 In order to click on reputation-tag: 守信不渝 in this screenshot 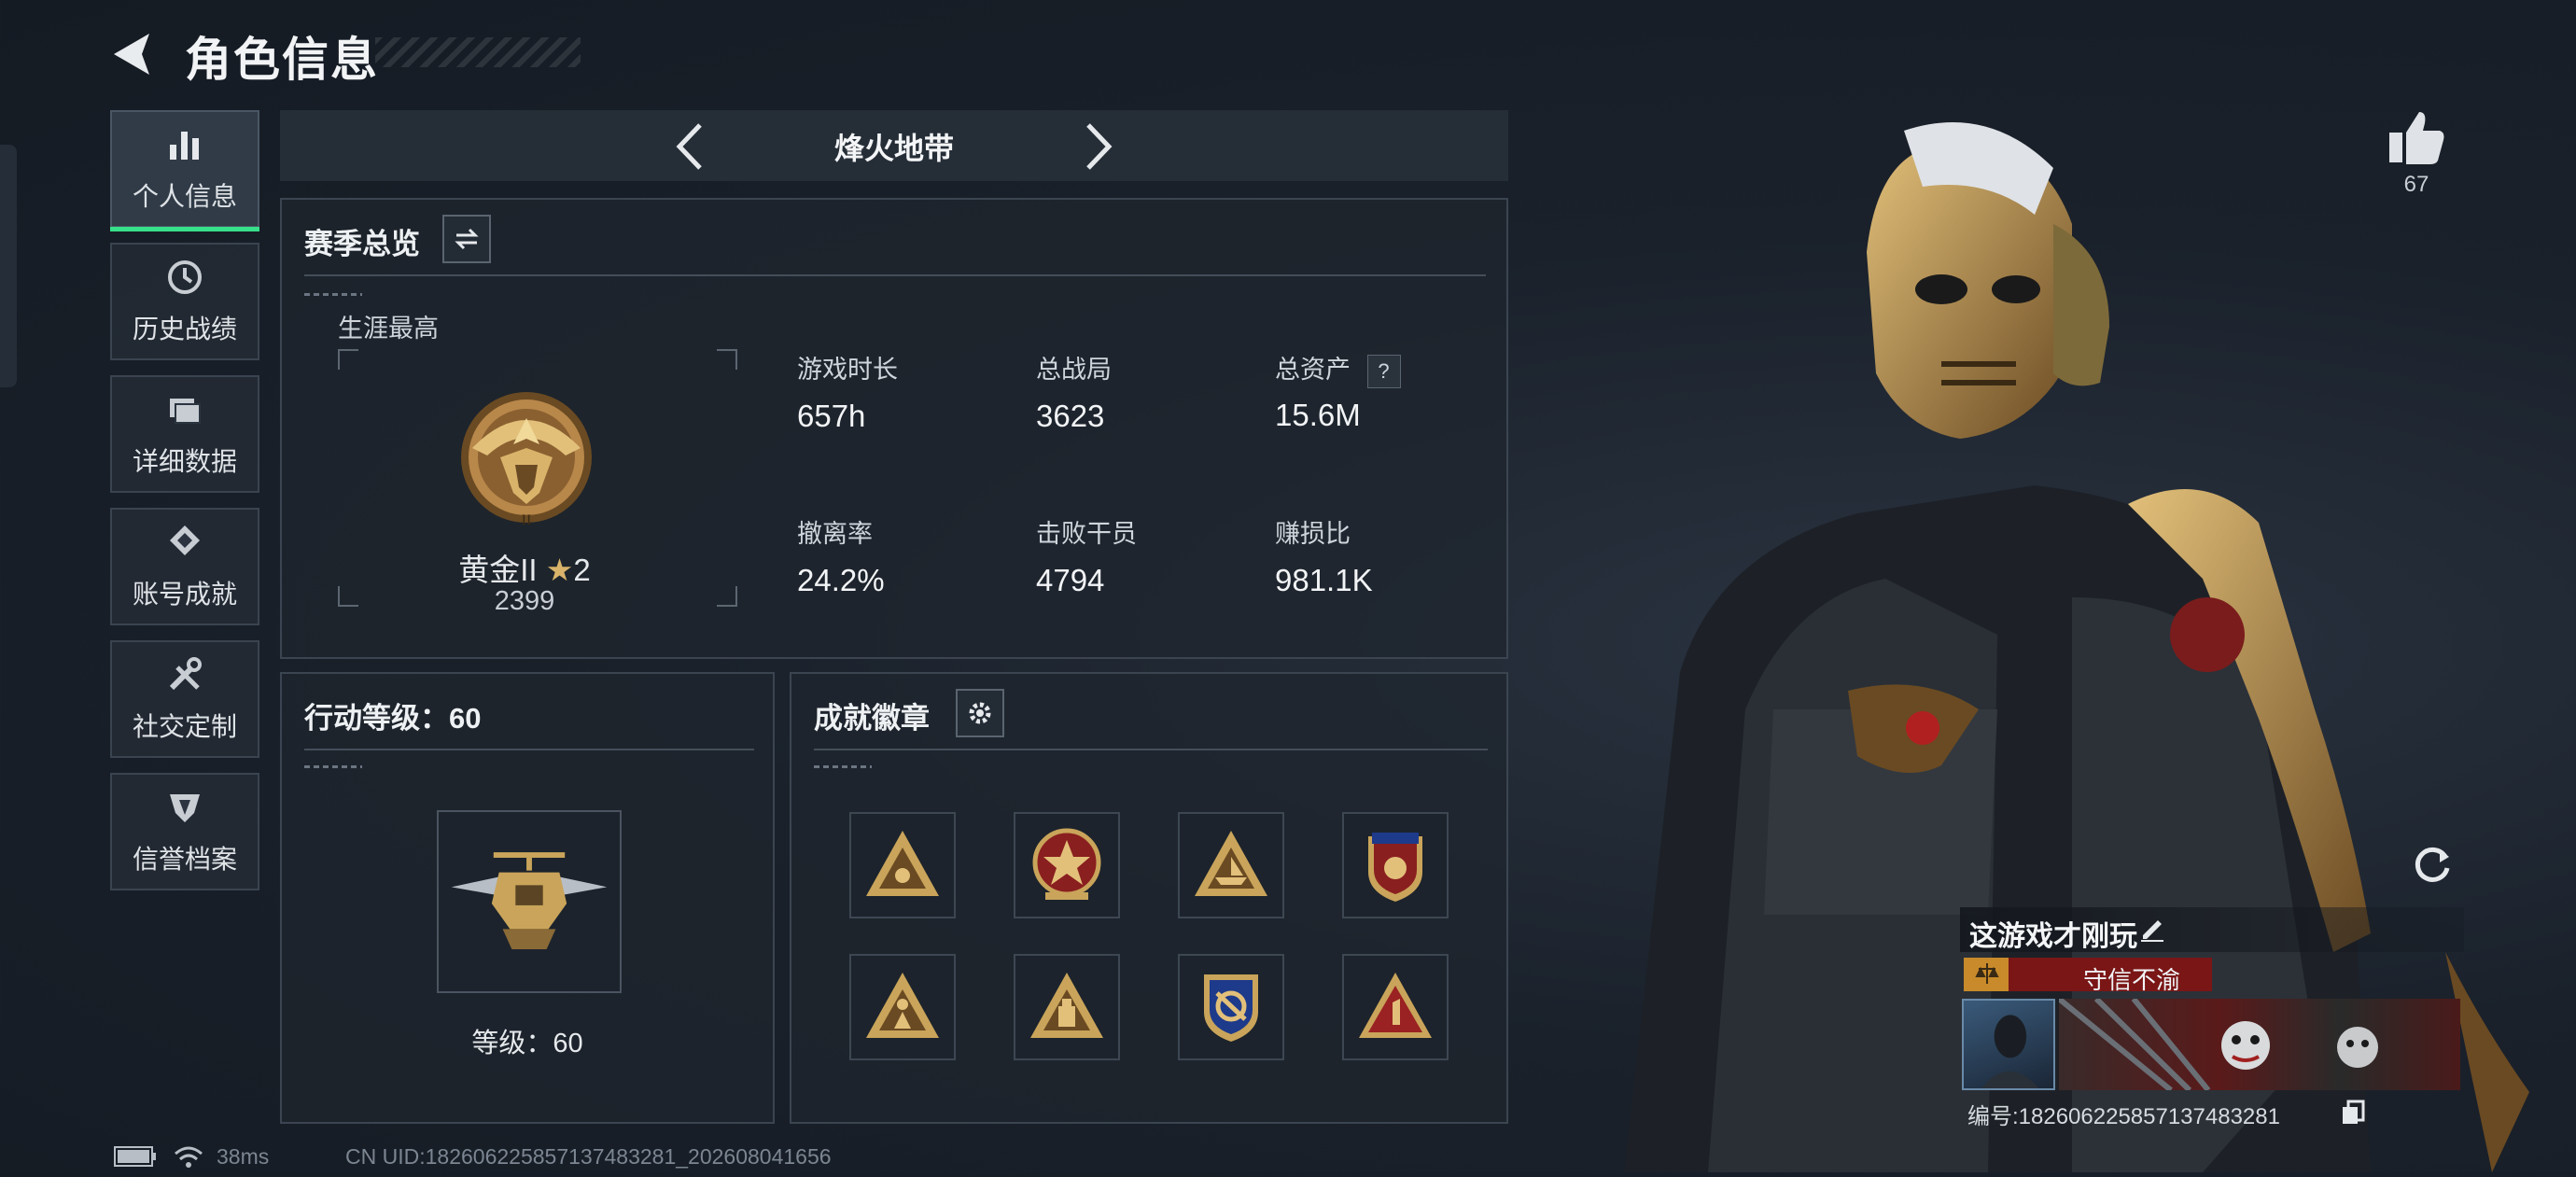, I will do `click(2088, 976)`.